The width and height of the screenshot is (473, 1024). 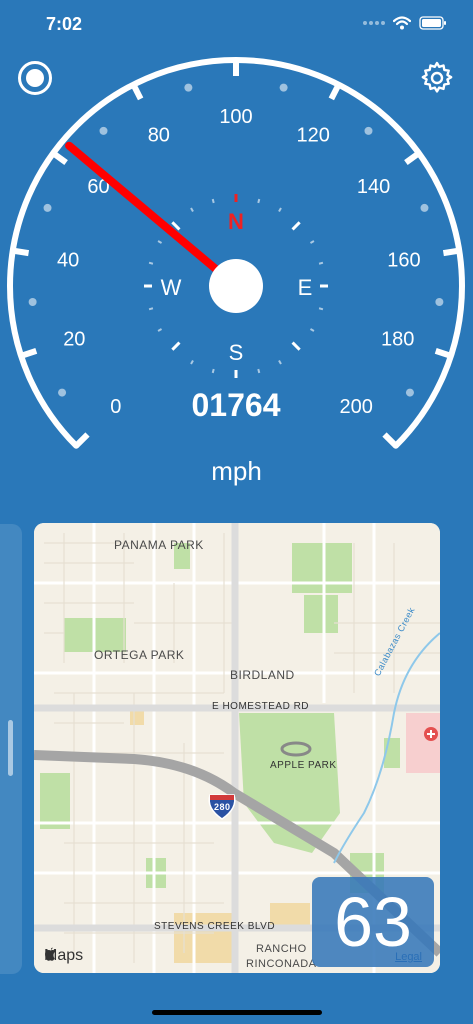 What do you see at coordinates (50, 954) in the screenshot?
I see `apple-logo-icon` at bounding box center [50, 954].